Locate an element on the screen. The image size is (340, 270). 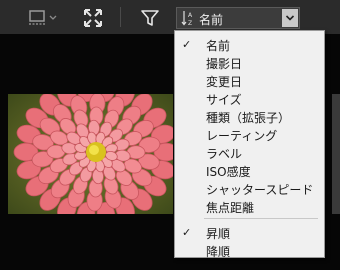
menu-item-sort-capture-date: 撮影日 is located at coordinates (249, 62).